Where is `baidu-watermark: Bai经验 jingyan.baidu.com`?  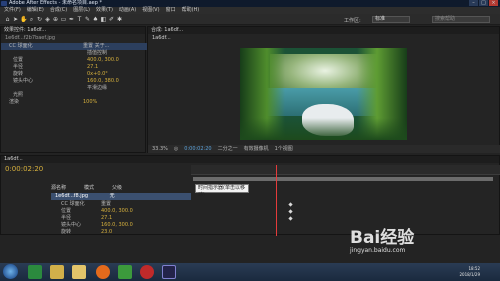 baidu-watermark: Bai经验 jingyan.baidu.com is located at coordinates (415, 247).